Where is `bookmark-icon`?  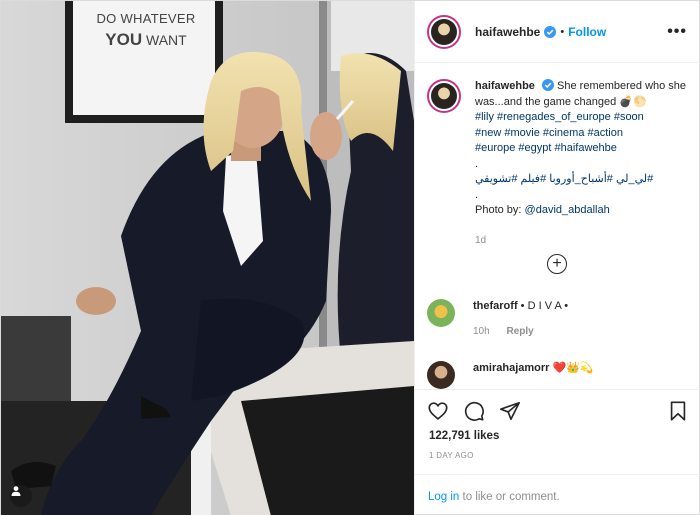
bookmark-icon is located at coordinates (678, 411).